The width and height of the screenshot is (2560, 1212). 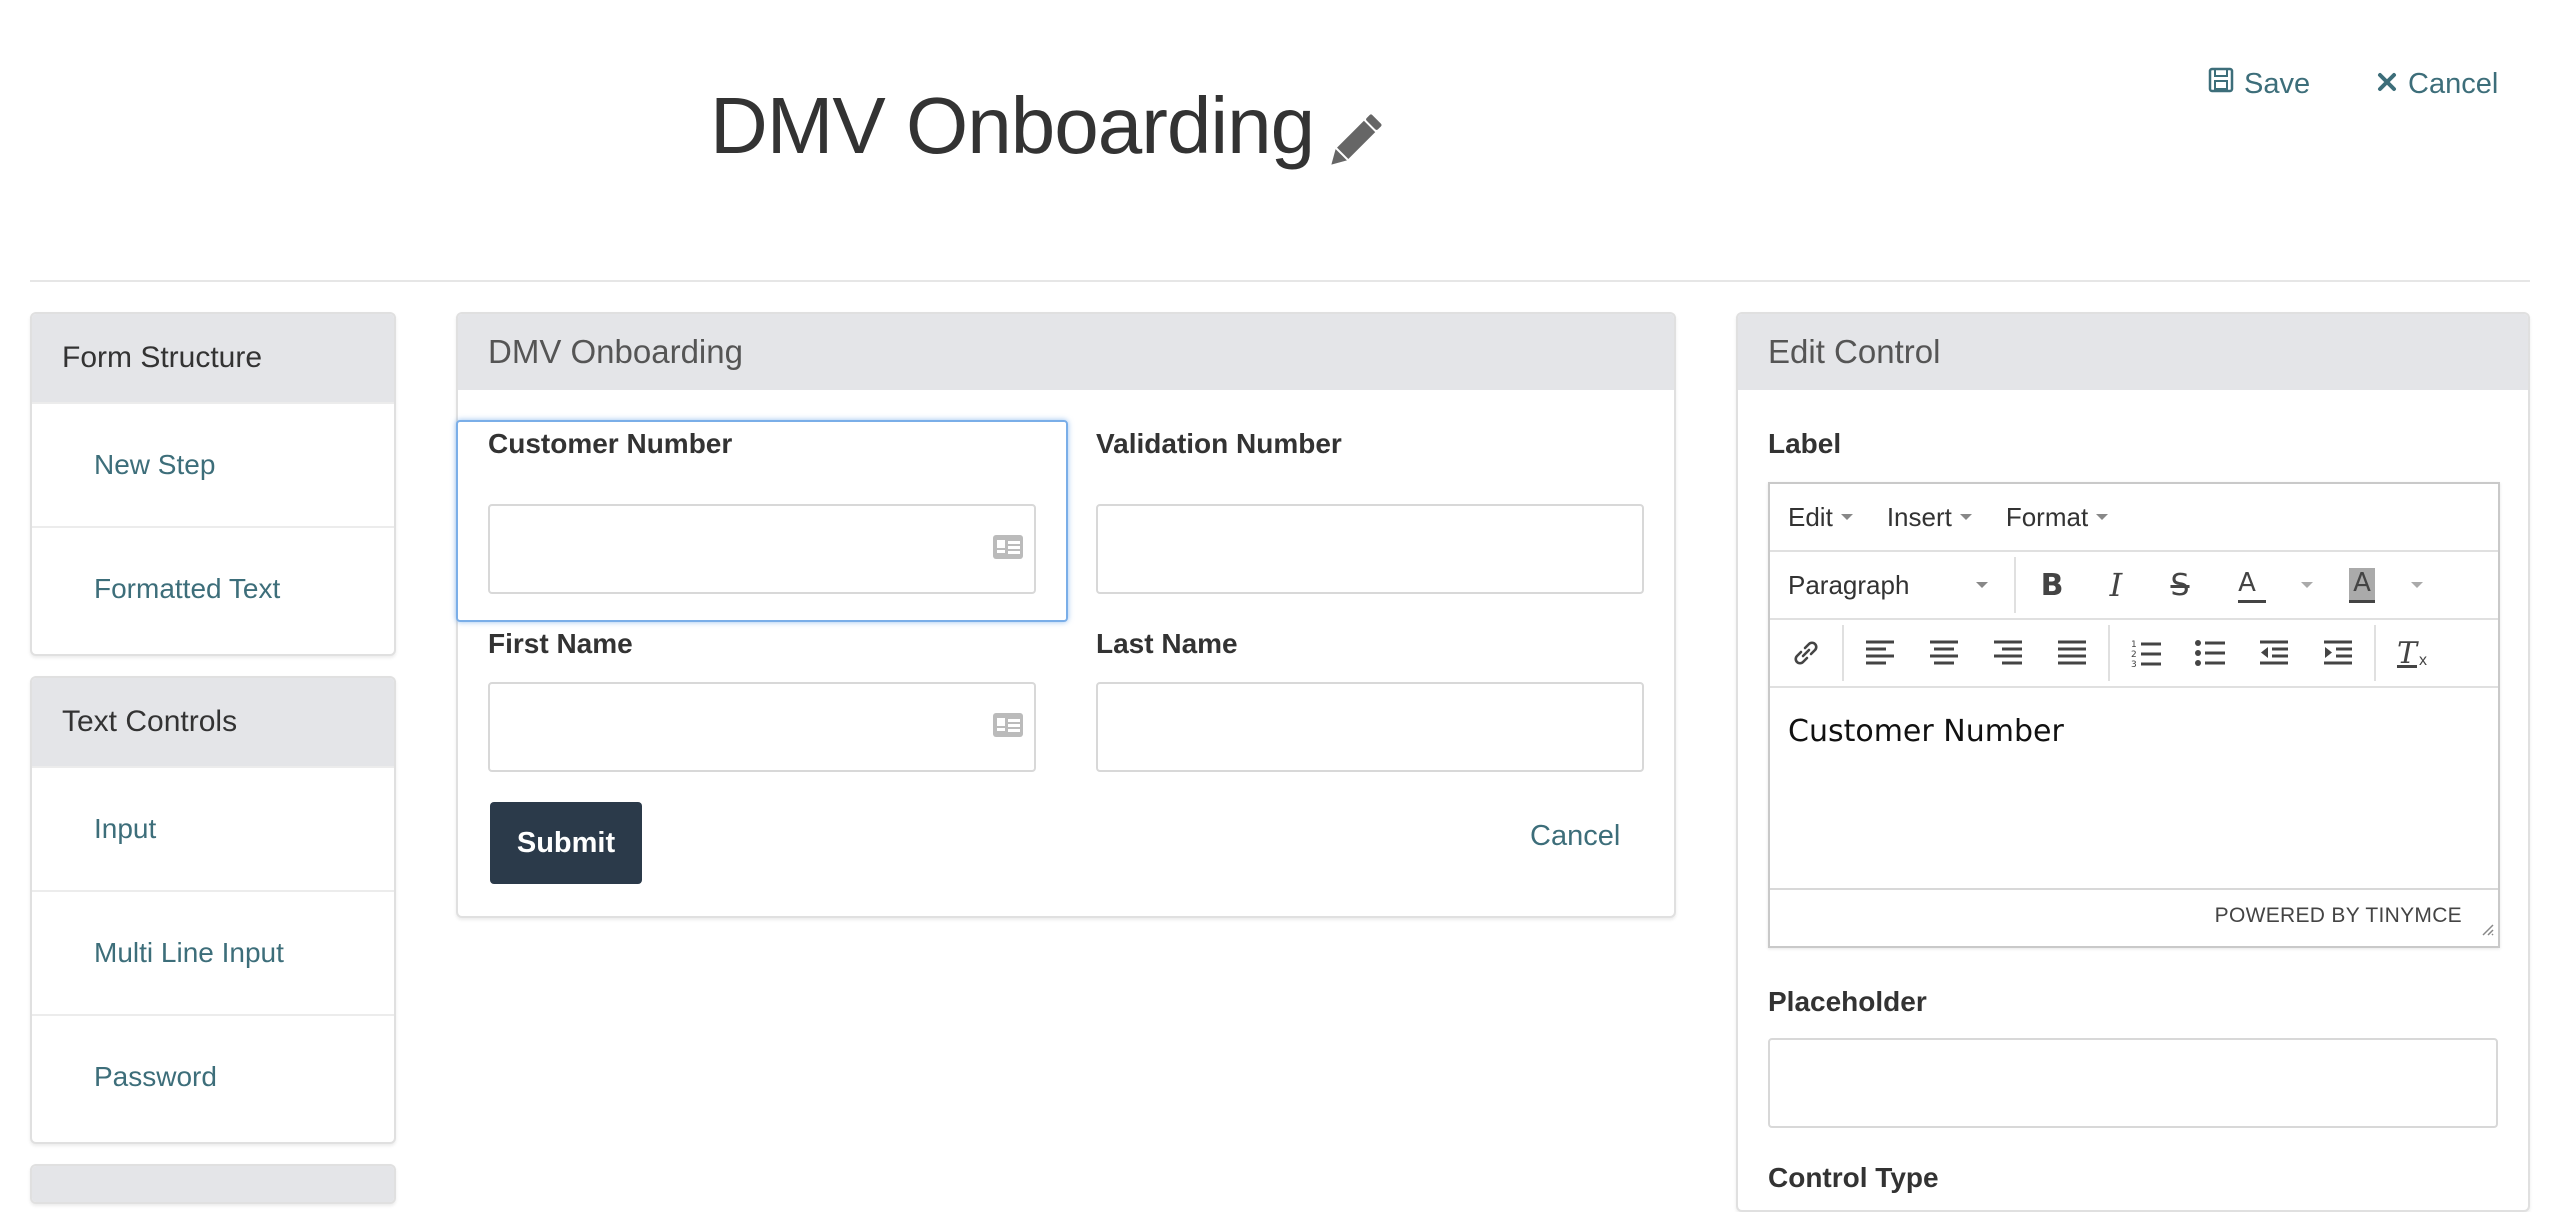 What do you see at coordinates (2134, 518) in the screenshot?
I see `editor-menubar: Edit Insert Format` at bounding box center [2134, 518].